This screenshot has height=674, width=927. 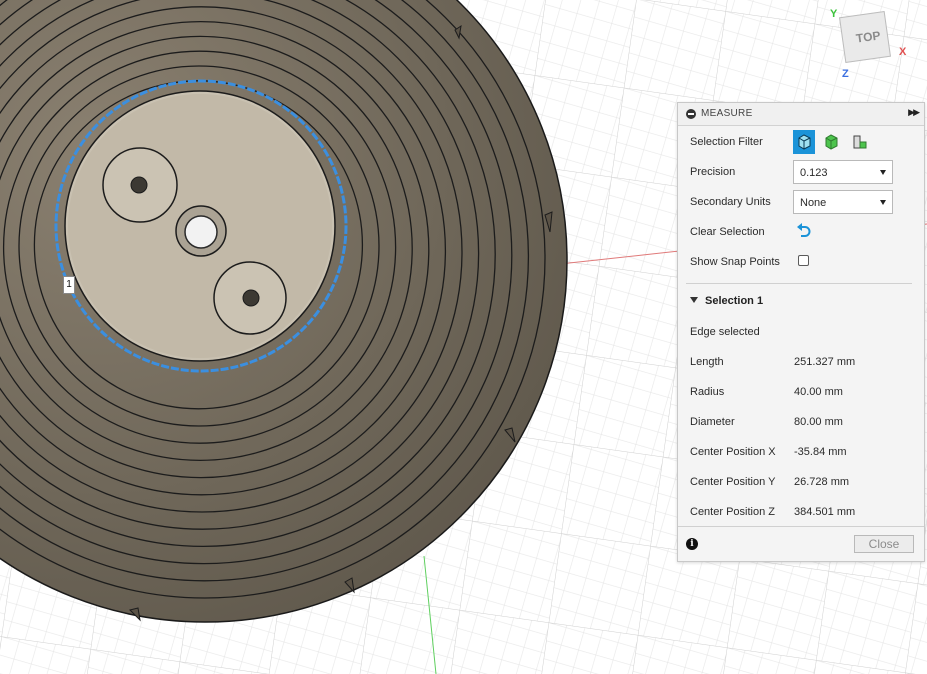 I want to click on secondary-units-select: None, so click(x=843, y=202).